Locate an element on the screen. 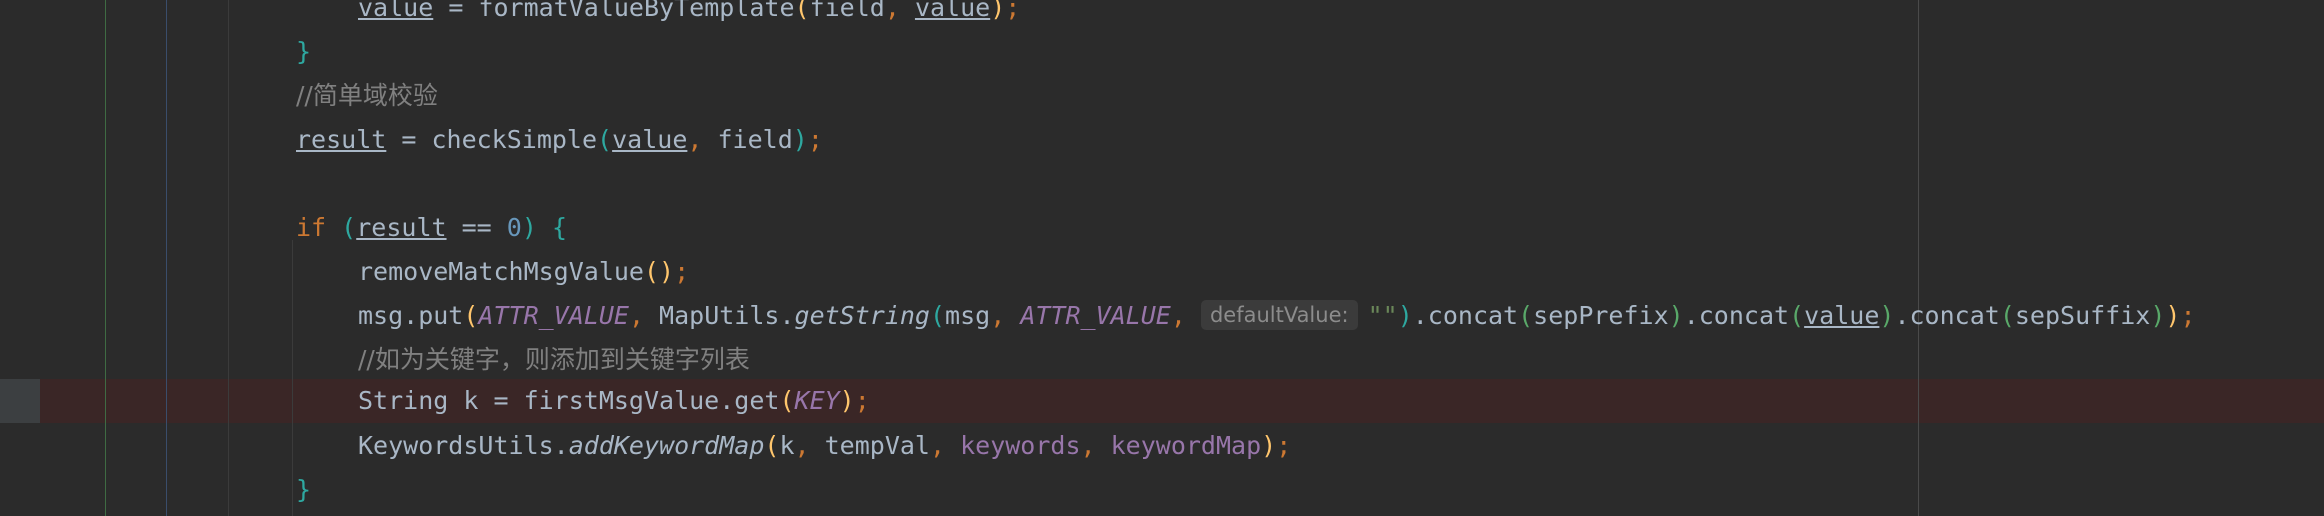  code-token: () is located at coordinates (659, 271).